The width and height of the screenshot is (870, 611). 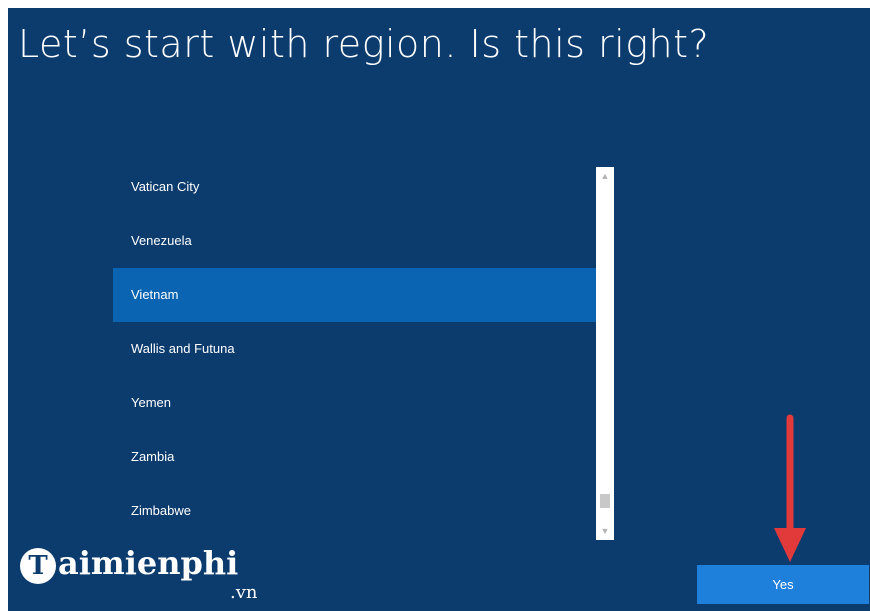 I want to click on page-title: Let’s start with region. Is this right?, so click(x=364, y=44).